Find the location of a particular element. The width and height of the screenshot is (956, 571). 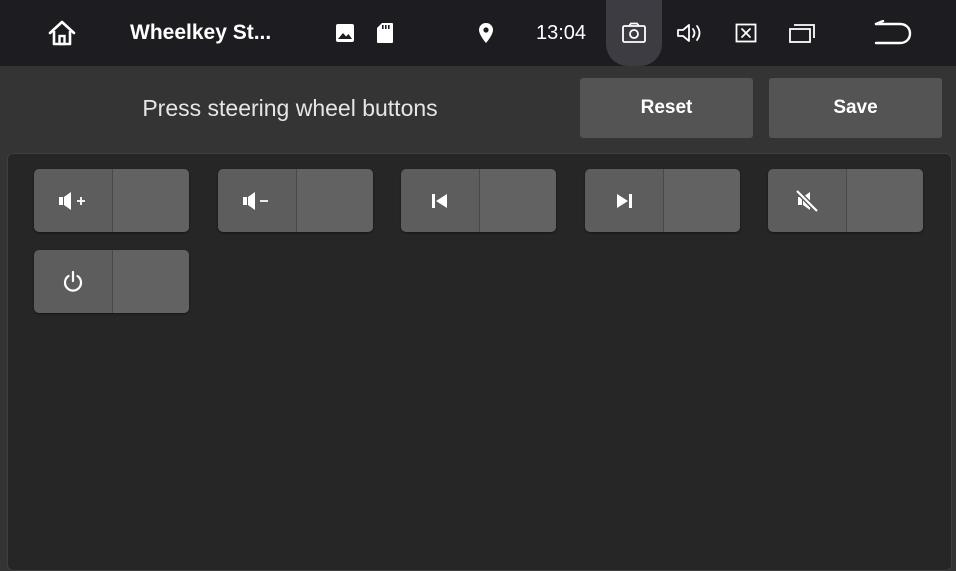

mute-icon is located at coordinates (807, 200).